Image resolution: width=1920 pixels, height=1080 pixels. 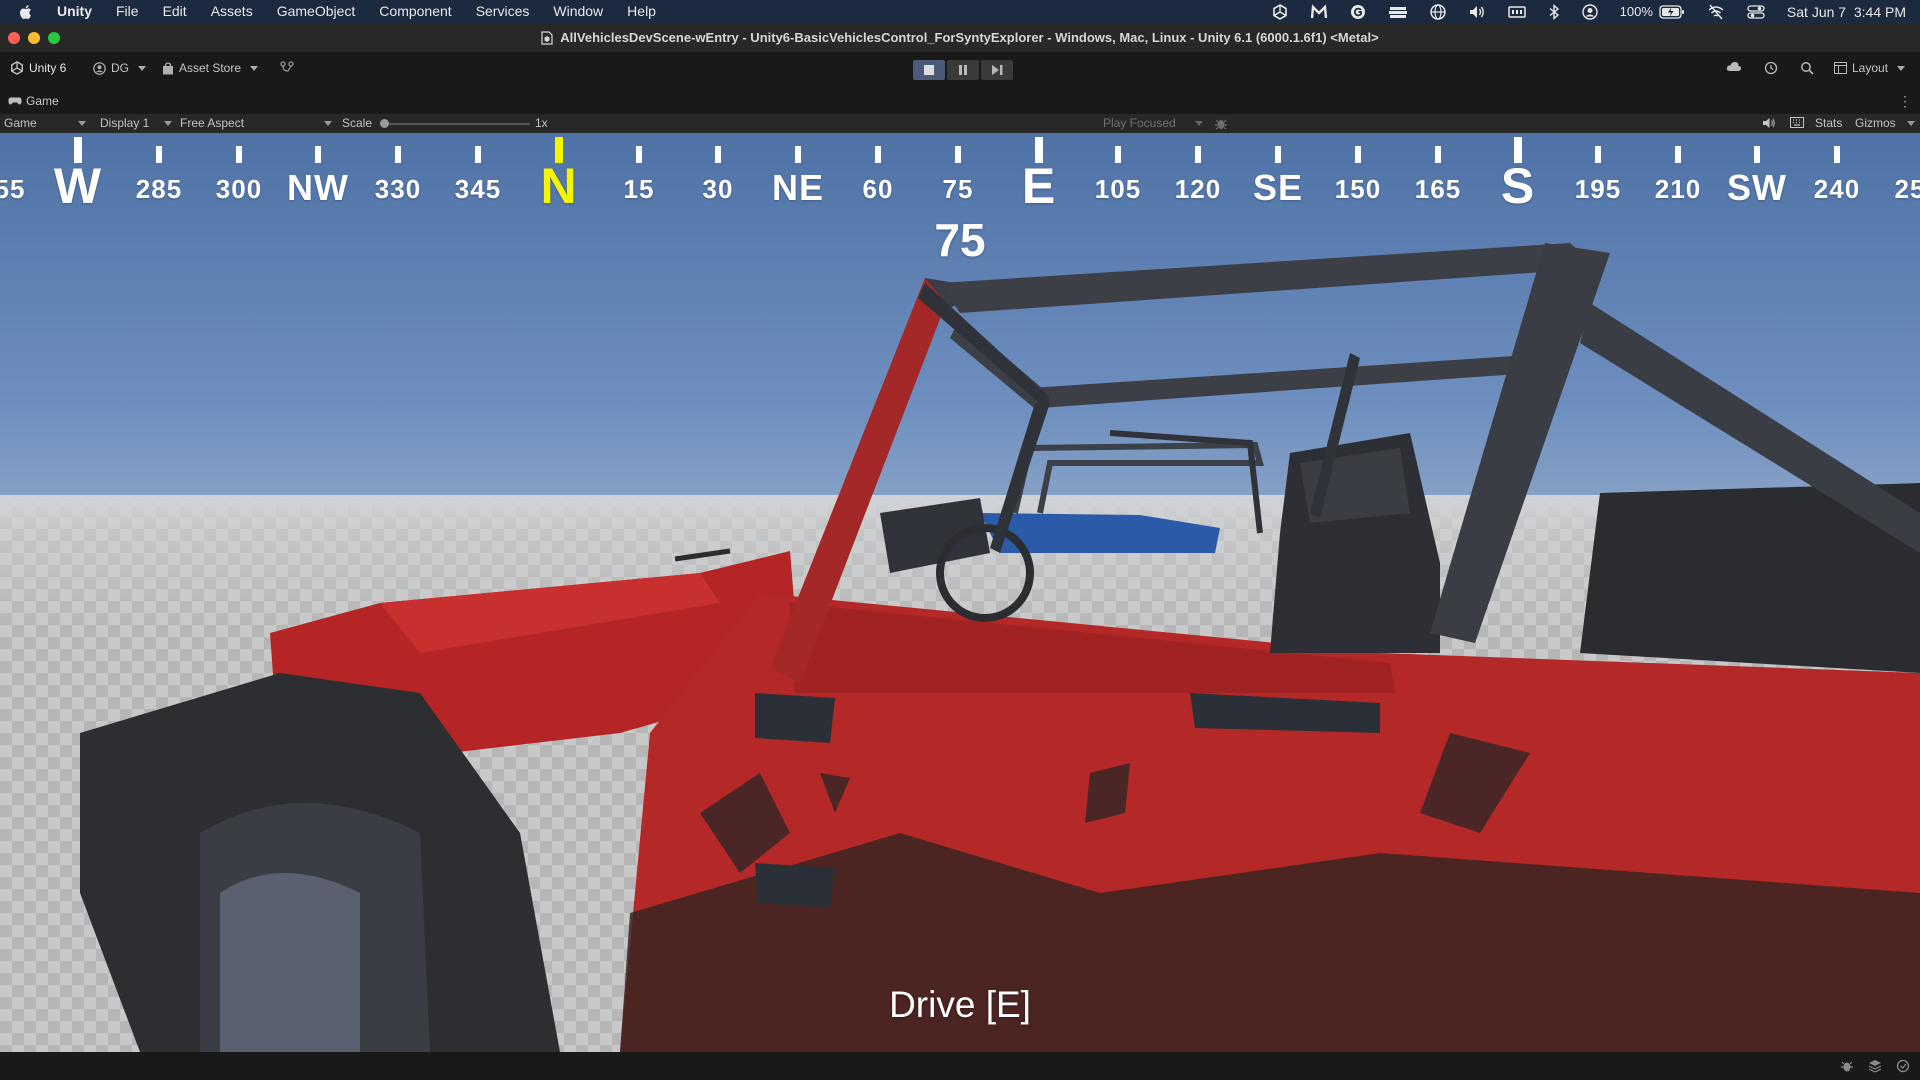 I want to click on menu-file: File, so click(x=127, y=11).